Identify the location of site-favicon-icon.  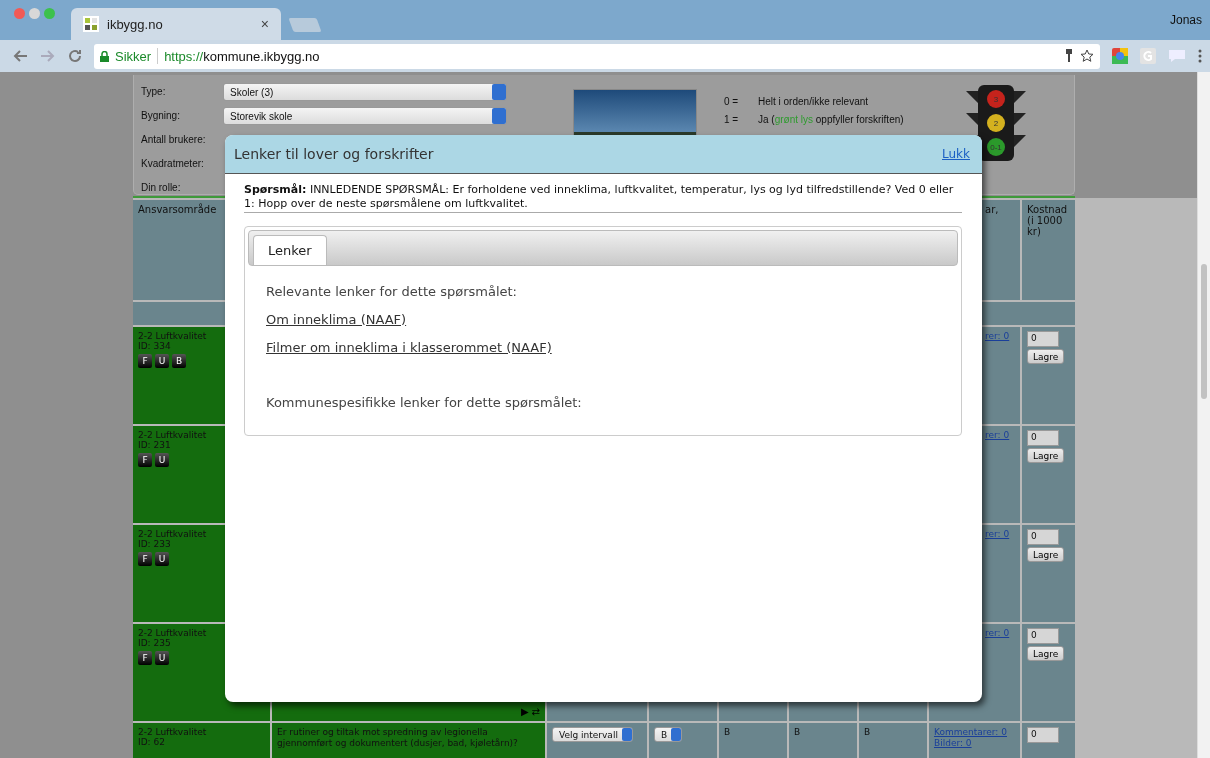
(91, 24).